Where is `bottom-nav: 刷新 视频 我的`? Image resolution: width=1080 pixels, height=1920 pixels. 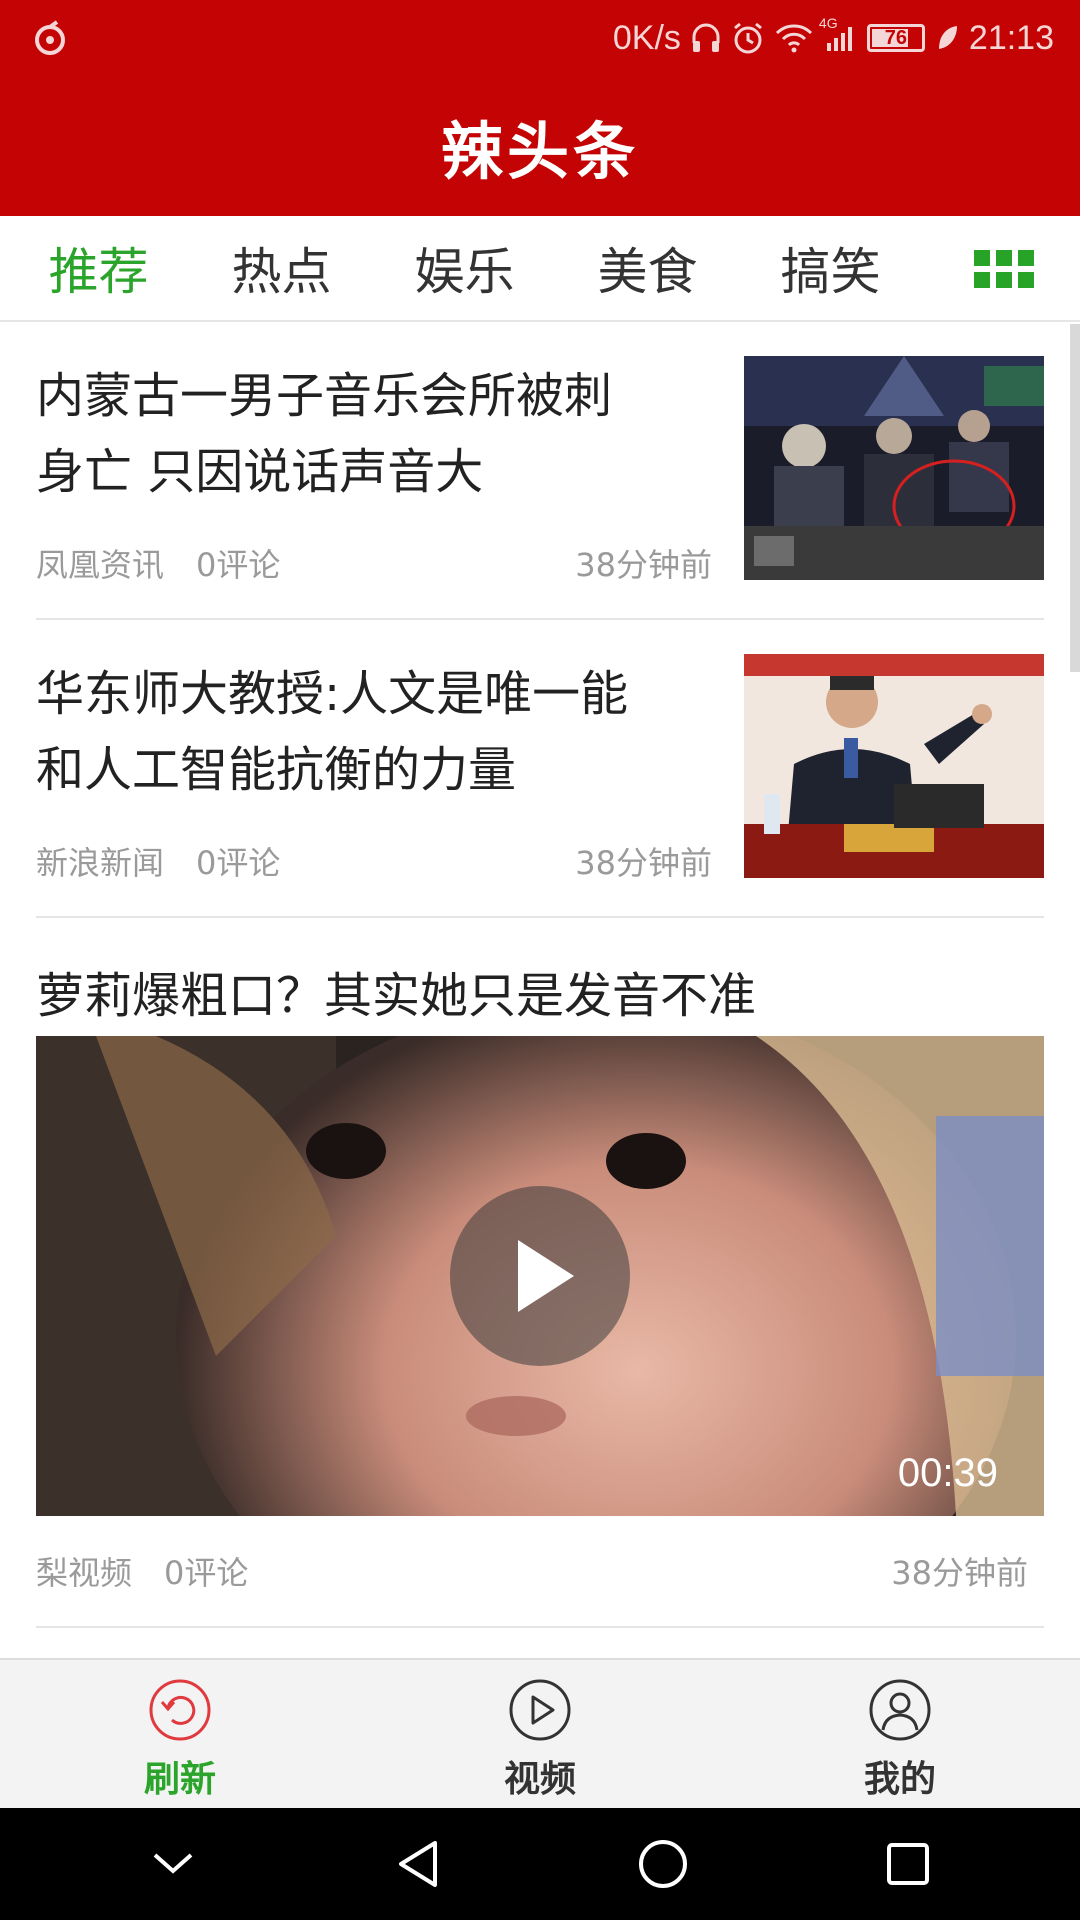 bottom-nav: 刷新 视频 我的 is located at coordinates (540, 1733).